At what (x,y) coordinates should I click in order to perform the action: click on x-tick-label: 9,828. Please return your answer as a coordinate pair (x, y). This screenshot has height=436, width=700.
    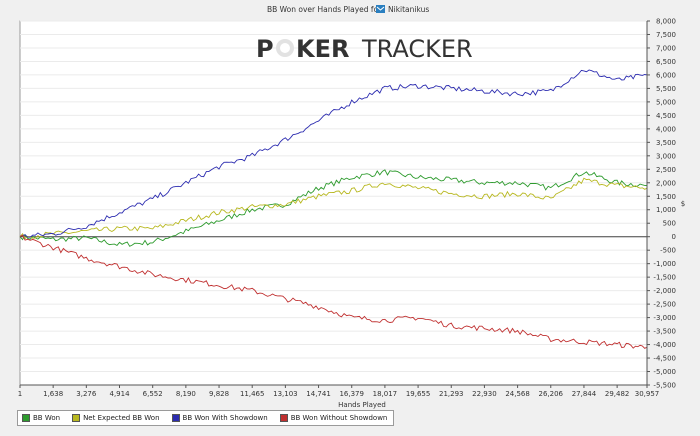
    Looking at the image, I should click on (219, 394).